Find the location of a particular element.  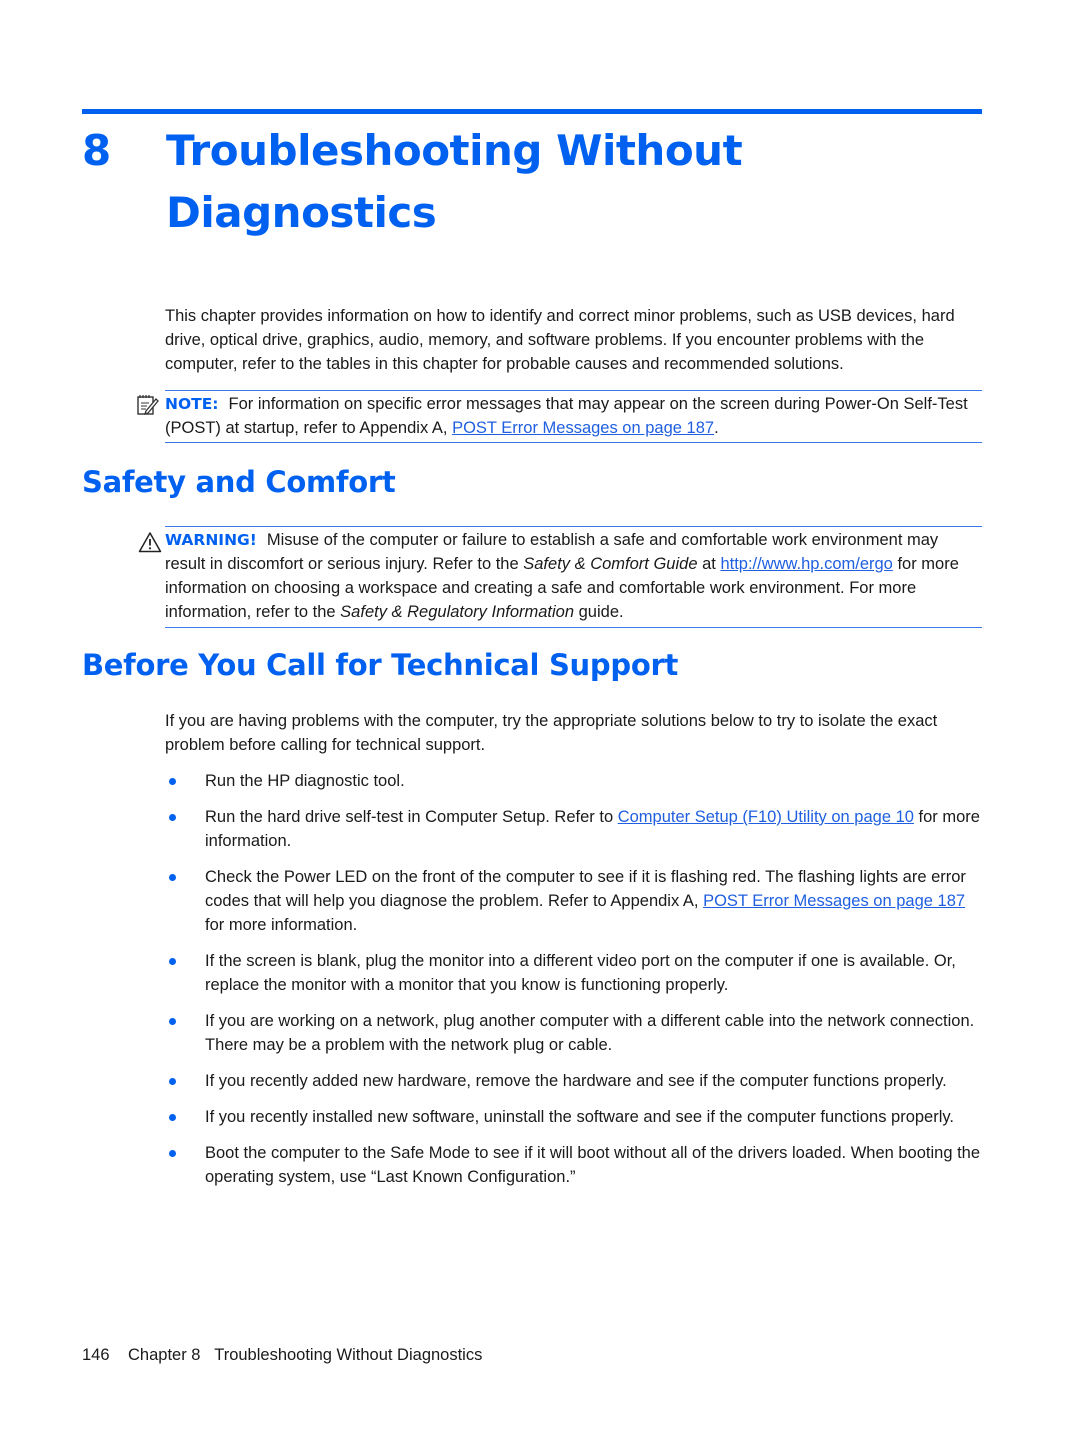

footer-chapter-label: Chapter 8 is located at coordinates (164, 1355).